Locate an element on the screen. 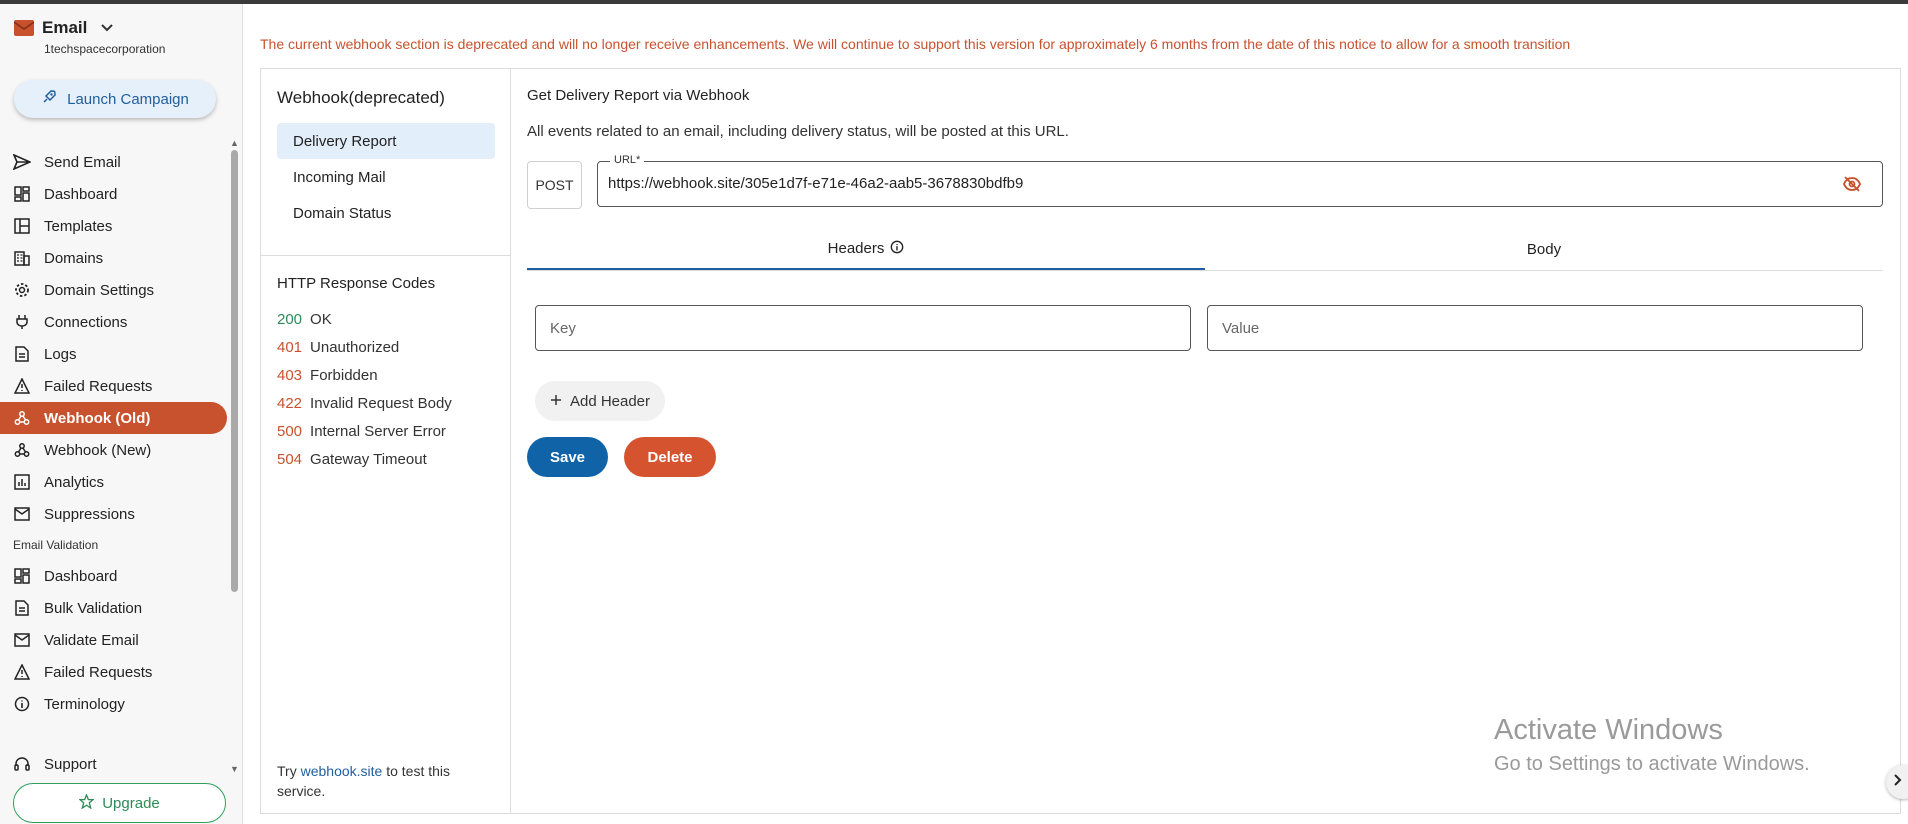 The width and height of the screenshot is (1908, 824). plus-icon is located at coordinates (556, 401).